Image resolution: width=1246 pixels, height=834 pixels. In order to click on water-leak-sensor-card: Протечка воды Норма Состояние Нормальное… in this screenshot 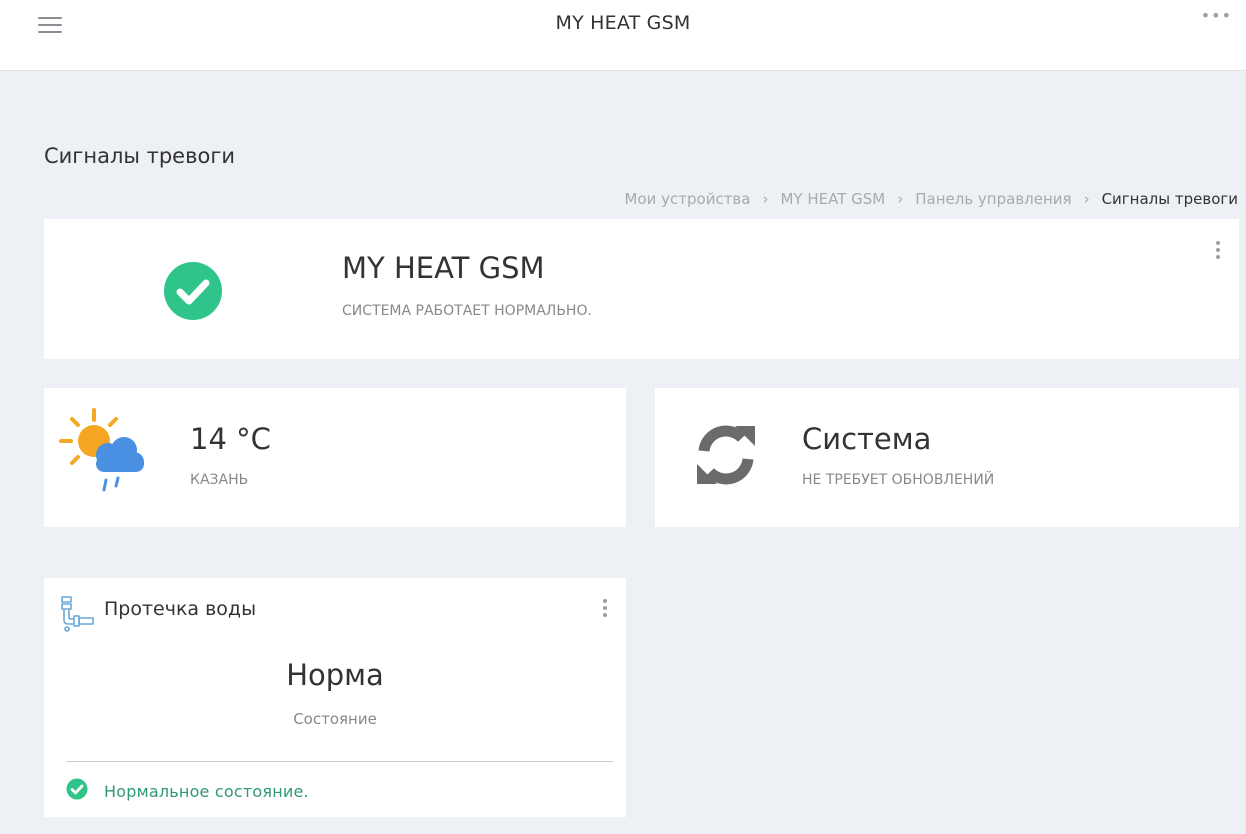, I will do `click(335, 697)`.